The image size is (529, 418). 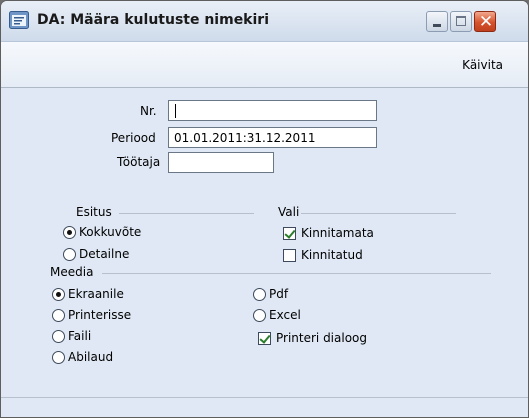 What do you see at coordinates (94, 212) in the screenshot?
I see `esitus-section-label: Esitus` at bounding box center [94, 212].